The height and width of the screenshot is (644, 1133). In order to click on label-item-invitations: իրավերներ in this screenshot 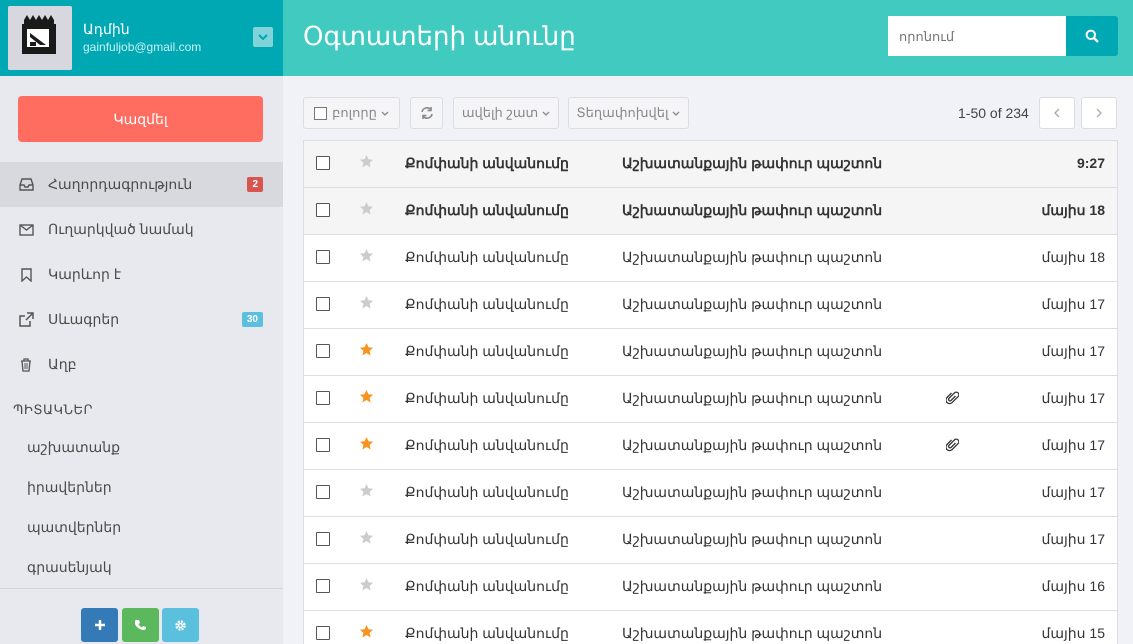, I will do `click(69, 487)`.